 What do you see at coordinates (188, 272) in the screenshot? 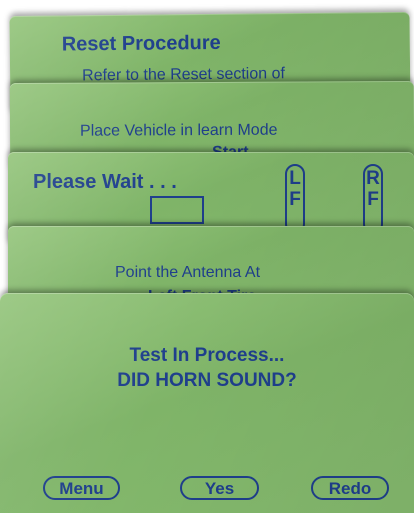
I see `antenna-instruction: Point the Antenna At` at bounding box center [188, 272].